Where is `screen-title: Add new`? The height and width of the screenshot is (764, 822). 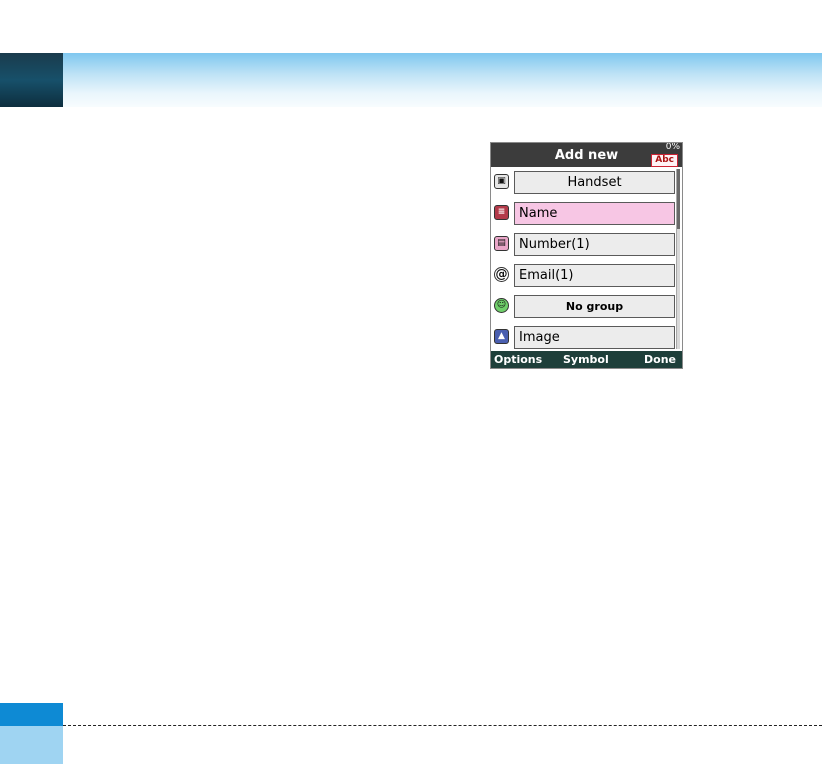 screen-title: Add new is located at coordinates (586, 155).